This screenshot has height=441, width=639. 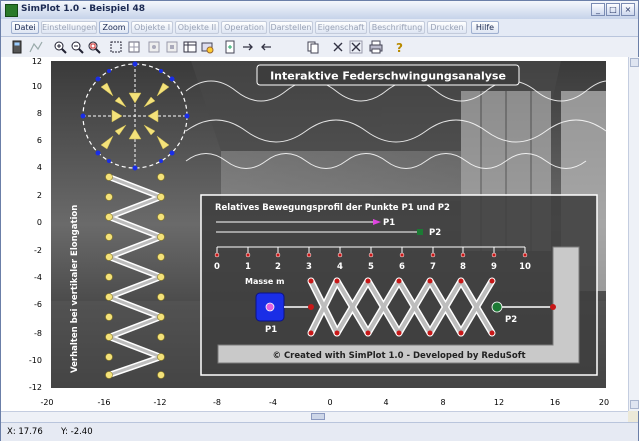 I want to click on y-axis-labels: 12 10 8 6 4 2 0 -2 -4 -6 -8 -10 -12, so click(x=35, y=224).